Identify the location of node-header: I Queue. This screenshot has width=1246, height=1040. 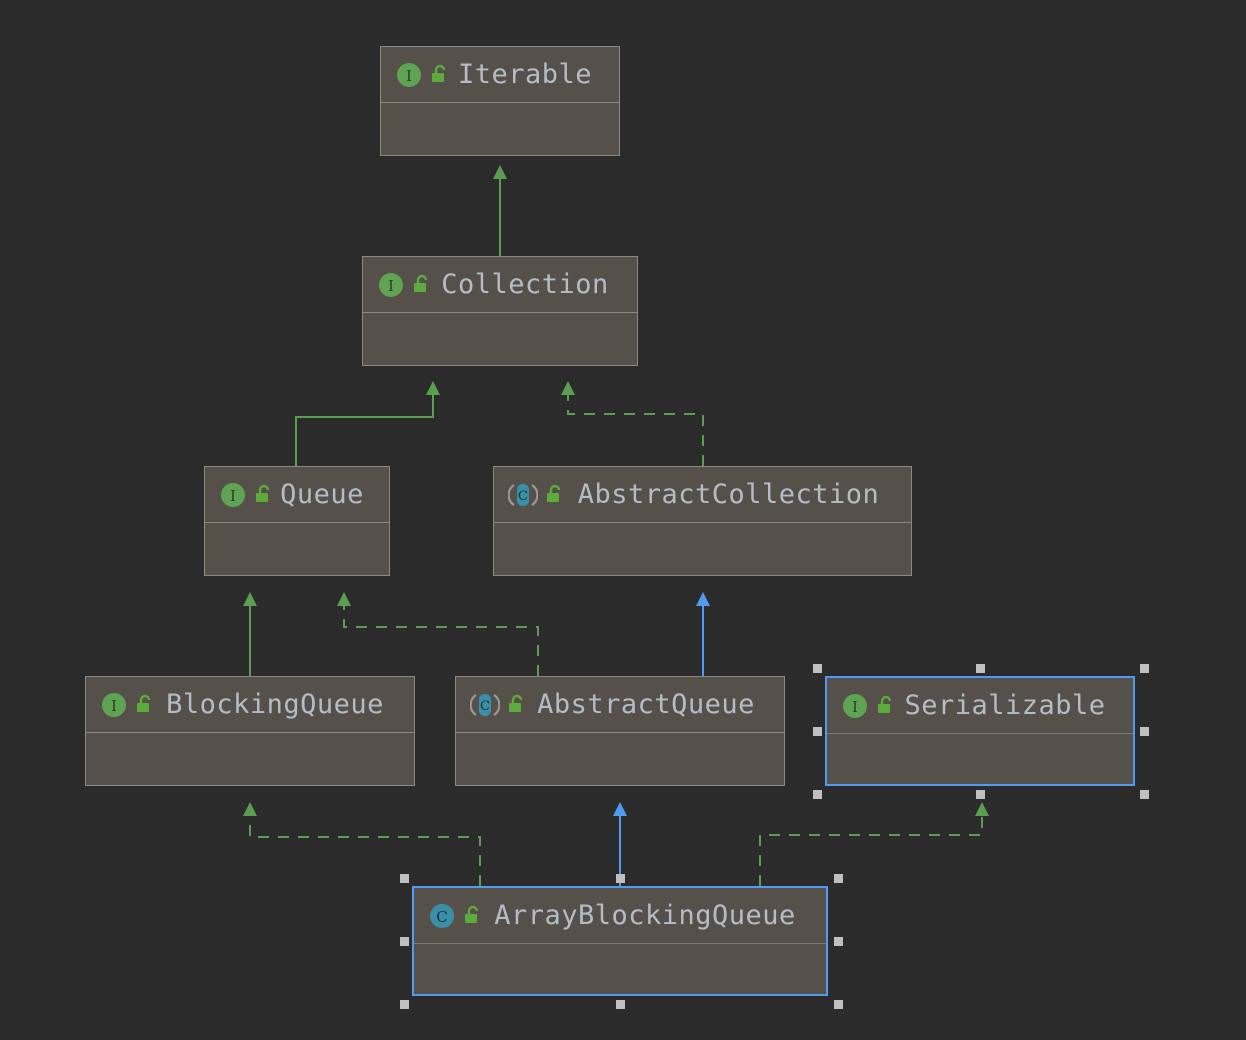
(297, 495).